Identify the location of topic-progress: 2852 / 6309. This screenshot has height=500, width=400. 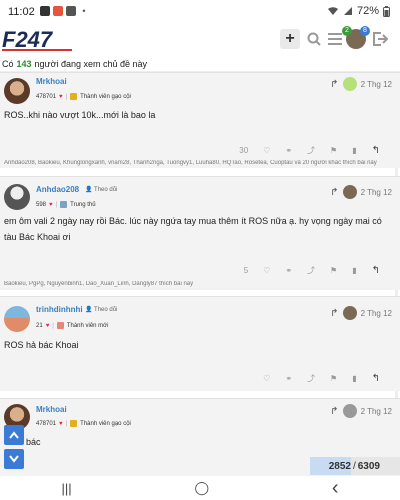
(355, 466).